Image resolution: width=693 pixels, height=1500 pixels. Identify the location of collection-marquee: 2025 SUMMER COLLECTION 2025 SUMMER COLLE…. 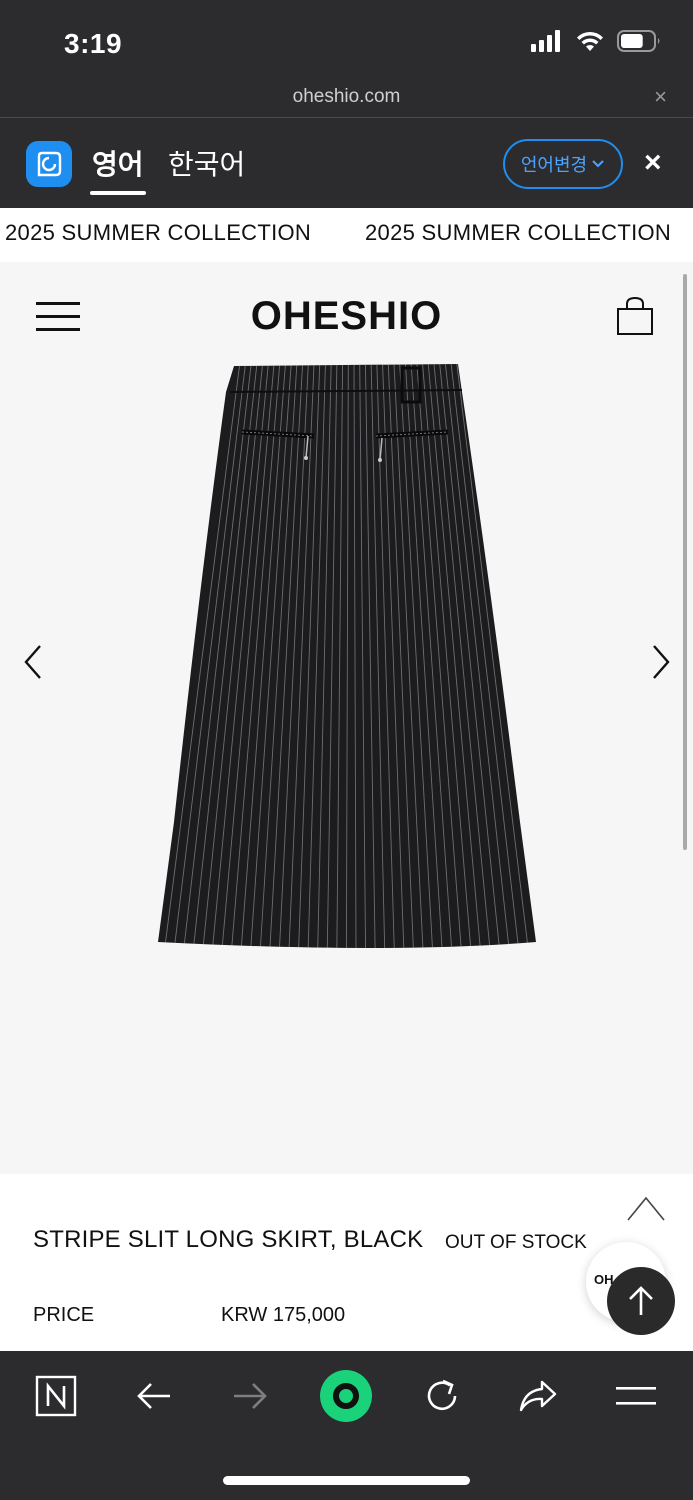
(346, 235).